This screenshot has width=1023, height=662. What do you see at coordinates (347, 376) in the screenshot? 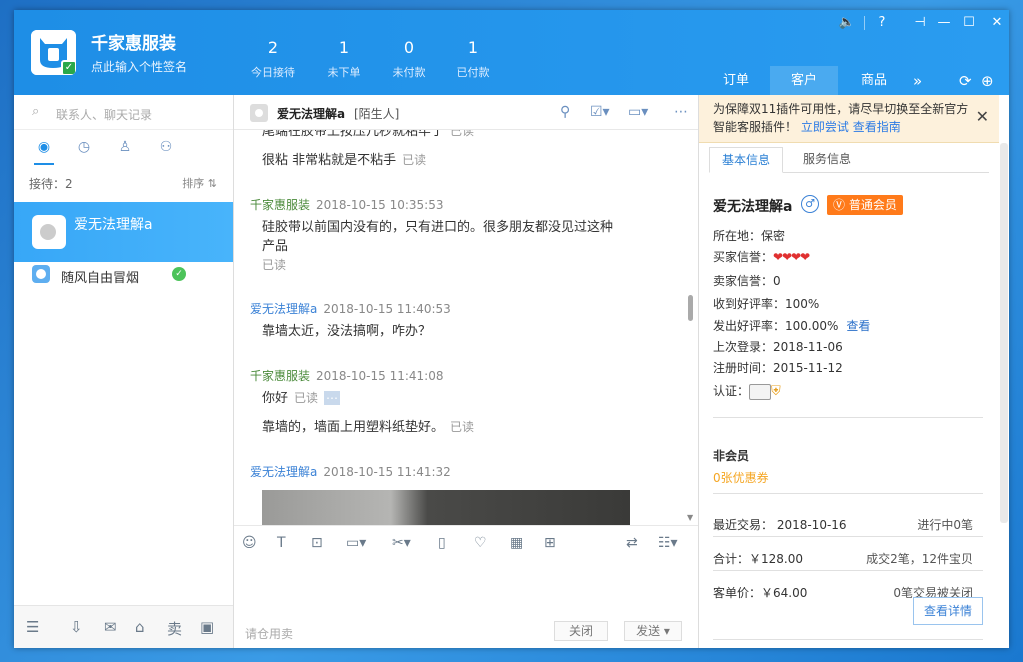
I see `message-sender: 千家惠服装 2018-10-15 11:41:08` at bounding box center [347, 376].